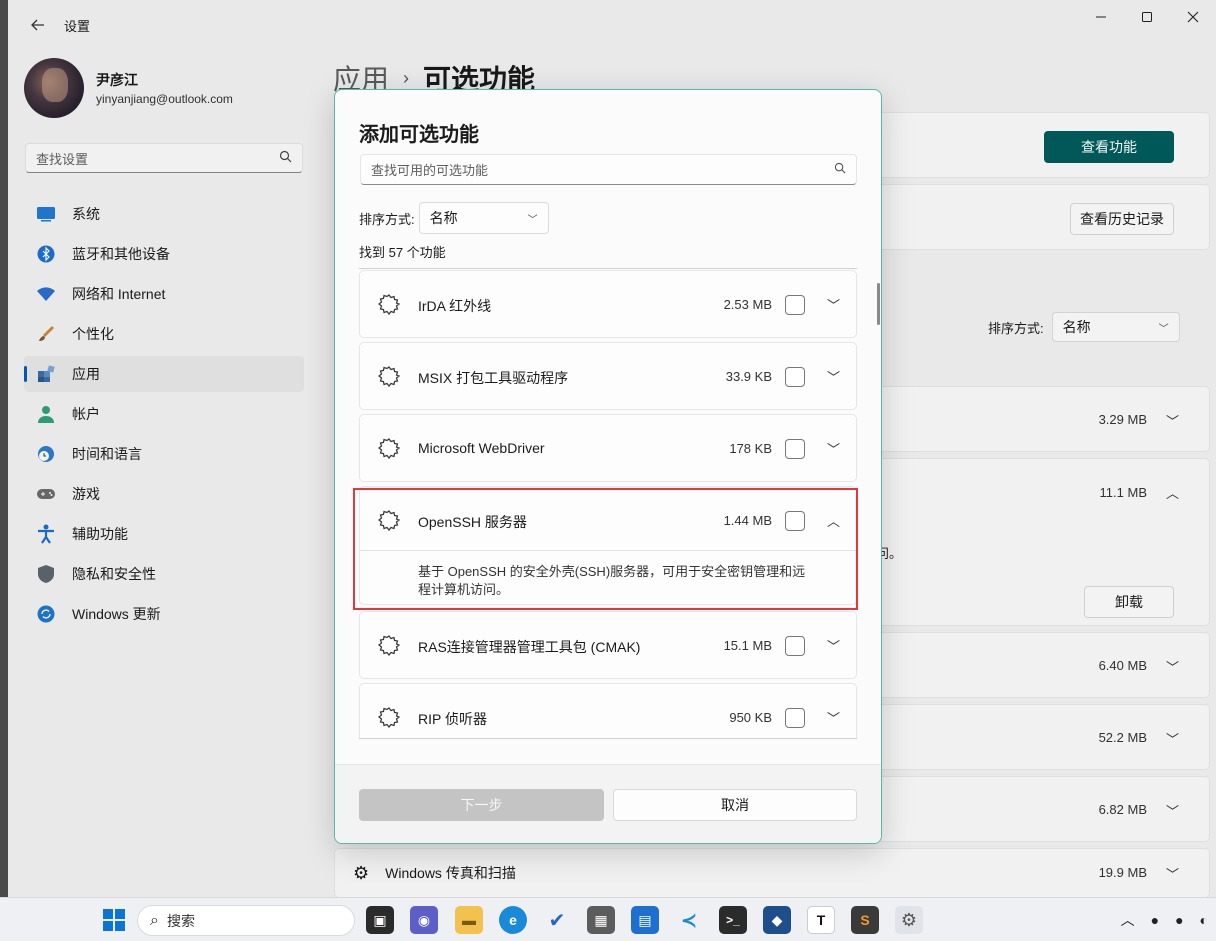  Describe the element at coordinates (483, 218) in the screenshot. I see `sort-dropdown: 名称 ﹀` at that location.